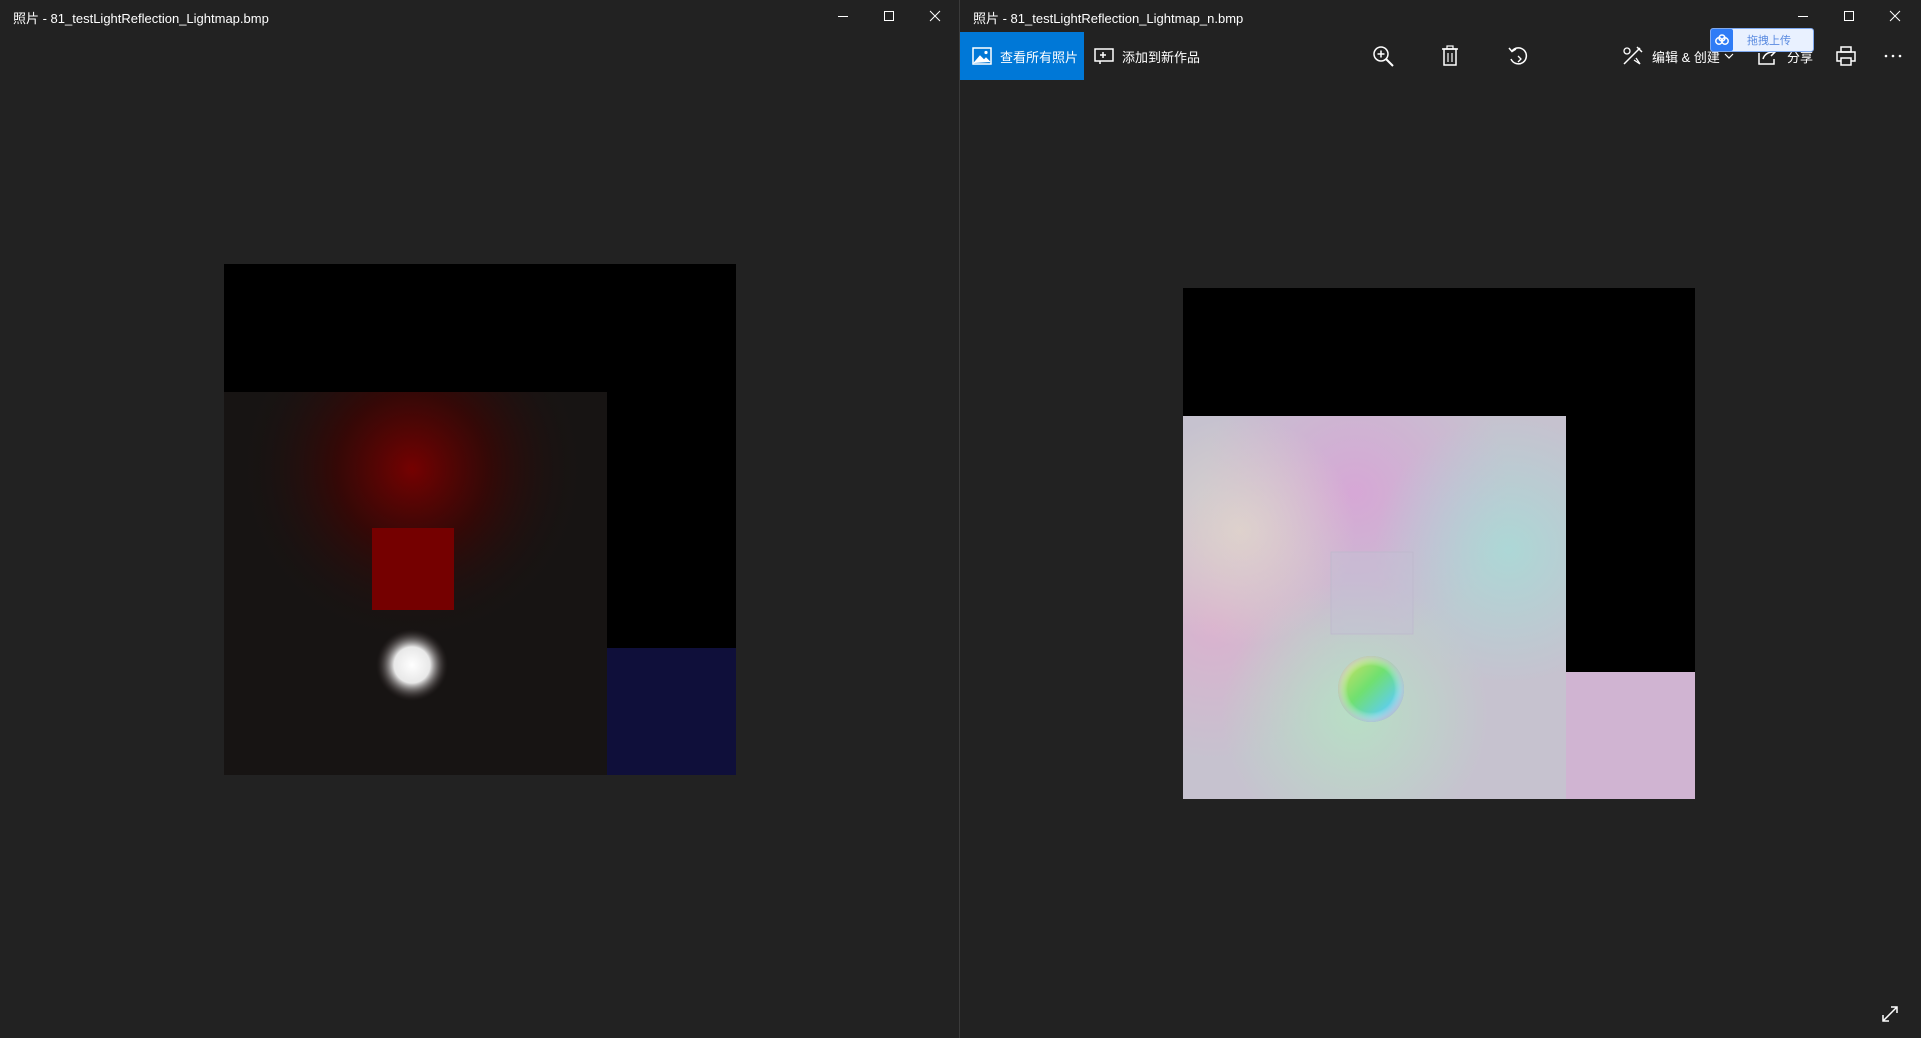 This screenshot has width=1921, height=1038. I want to click on upload-badge: 拖拽上传, so click(1762, 40).